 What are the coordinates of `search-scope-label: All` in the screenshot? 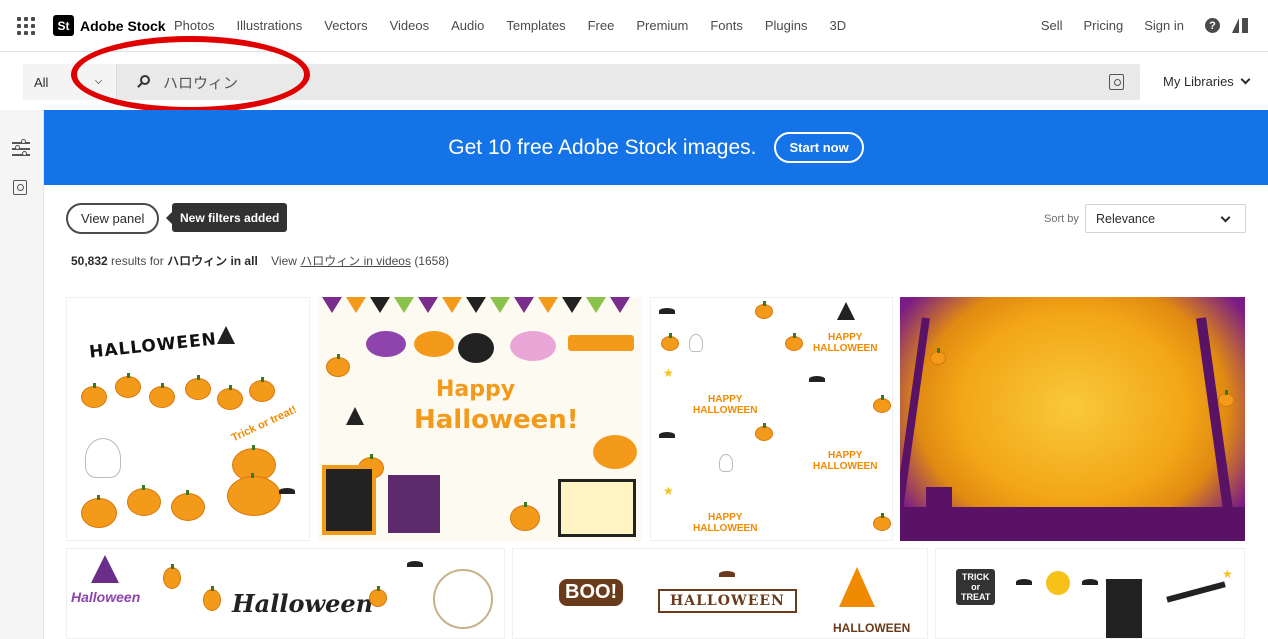 It's located at (41, 82).